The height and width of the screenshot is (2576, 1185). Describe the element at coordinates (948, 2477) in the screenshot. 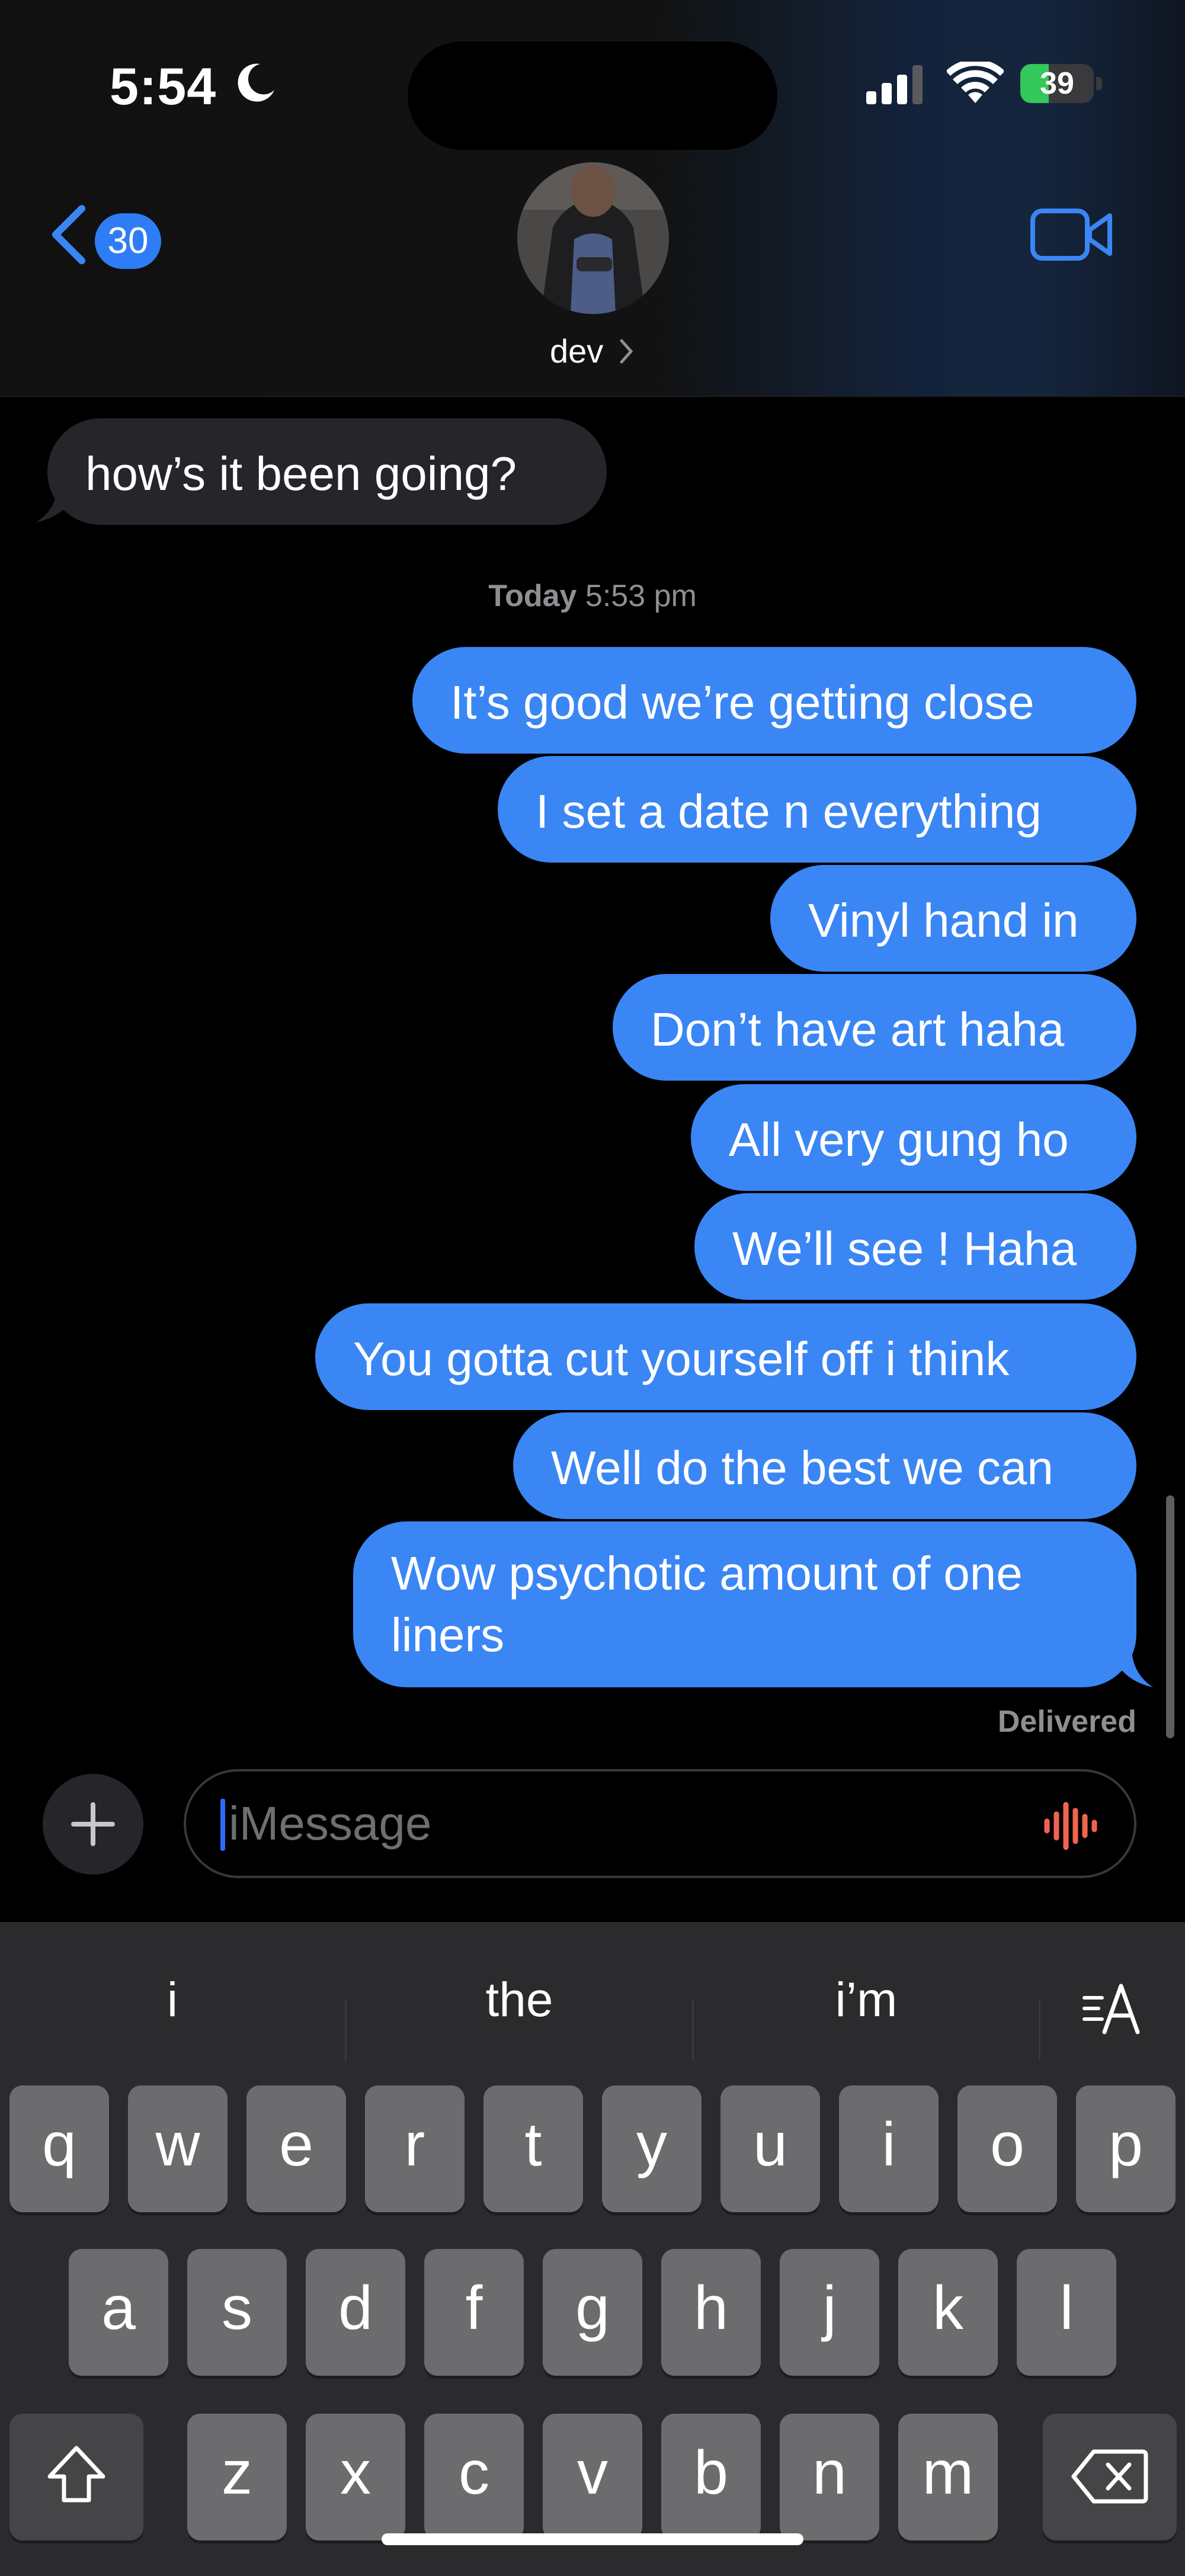

I see `key-m: m` at that location.